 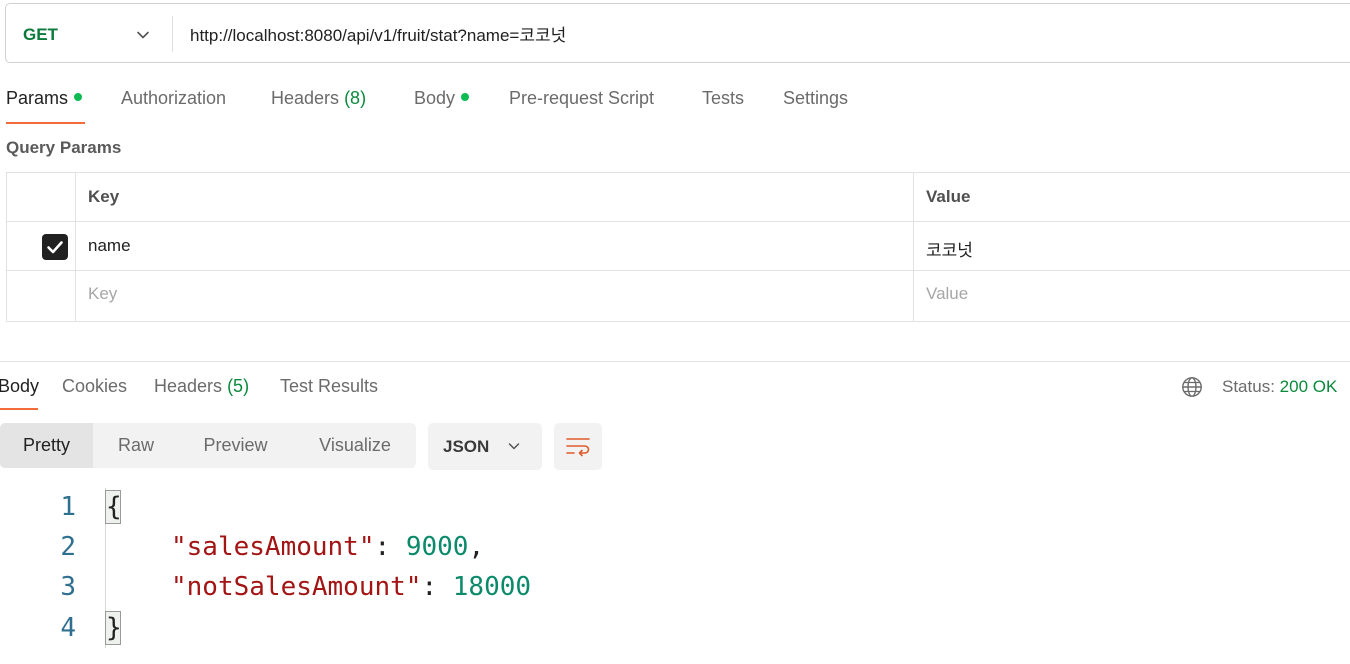 What do you see at coordinates (492, 587) in the screenshot?
I see `json-number: 18000` at bounding box center [492, 587].